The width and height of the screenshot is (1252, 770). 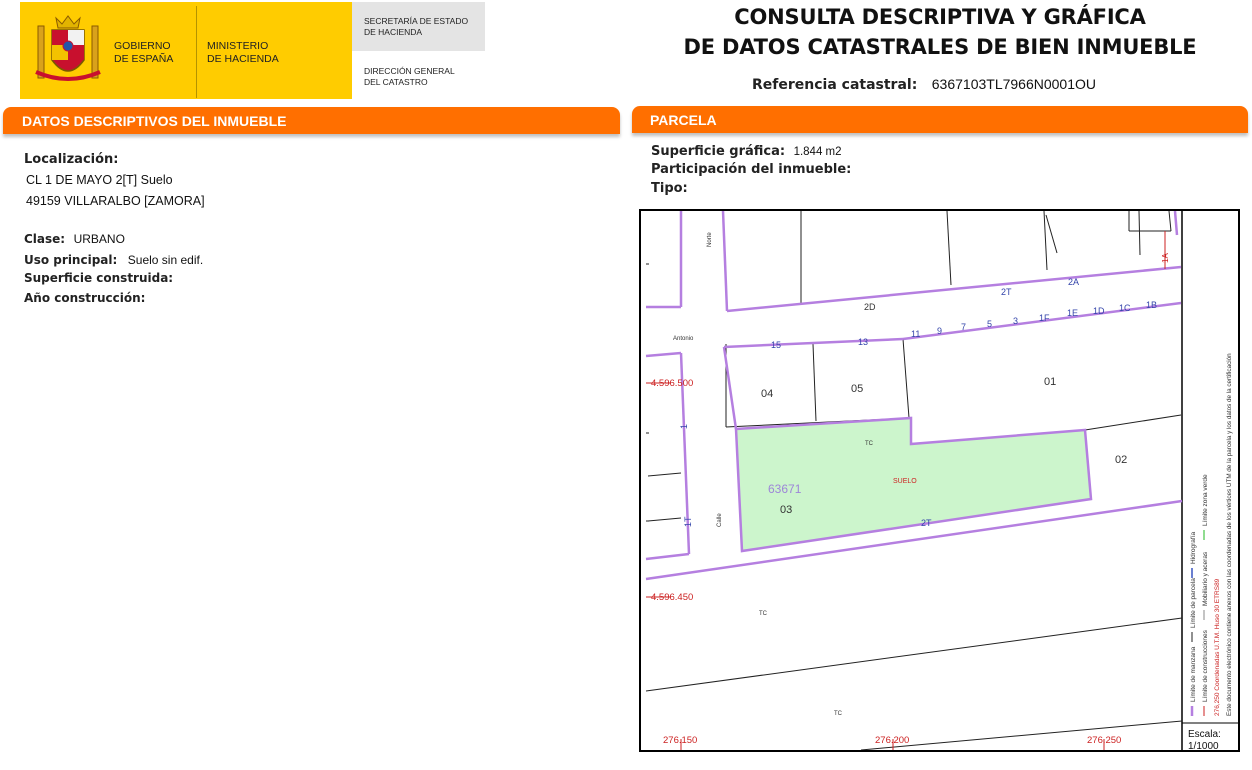 I want to click on gov-line2: DE ESPAÑA, so click(x=144, y=59).